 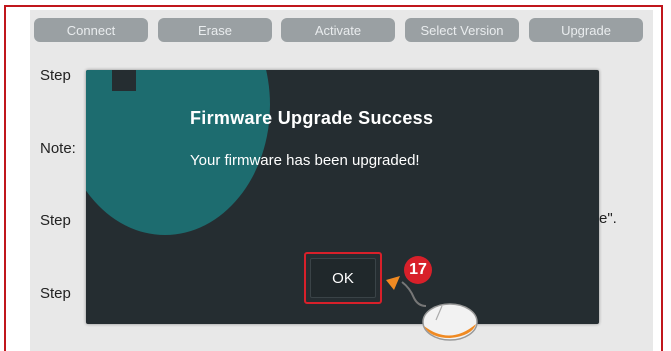 What do you see at coordinates (55, 293) in the screenshot?
I see `step-3-label: Step` at bounding box center [55, 293].